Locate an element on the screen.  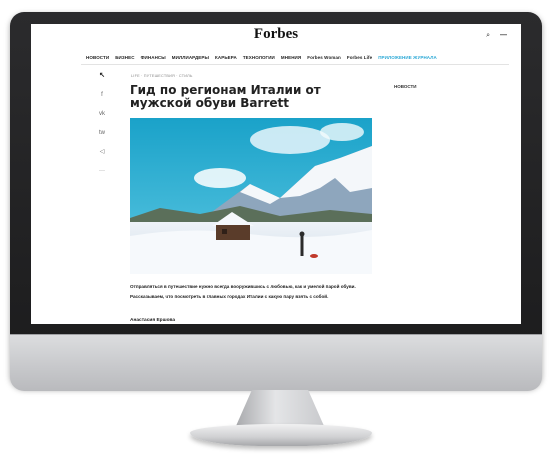
header-actions: ⌕ — is located at coordinates (496, 36).